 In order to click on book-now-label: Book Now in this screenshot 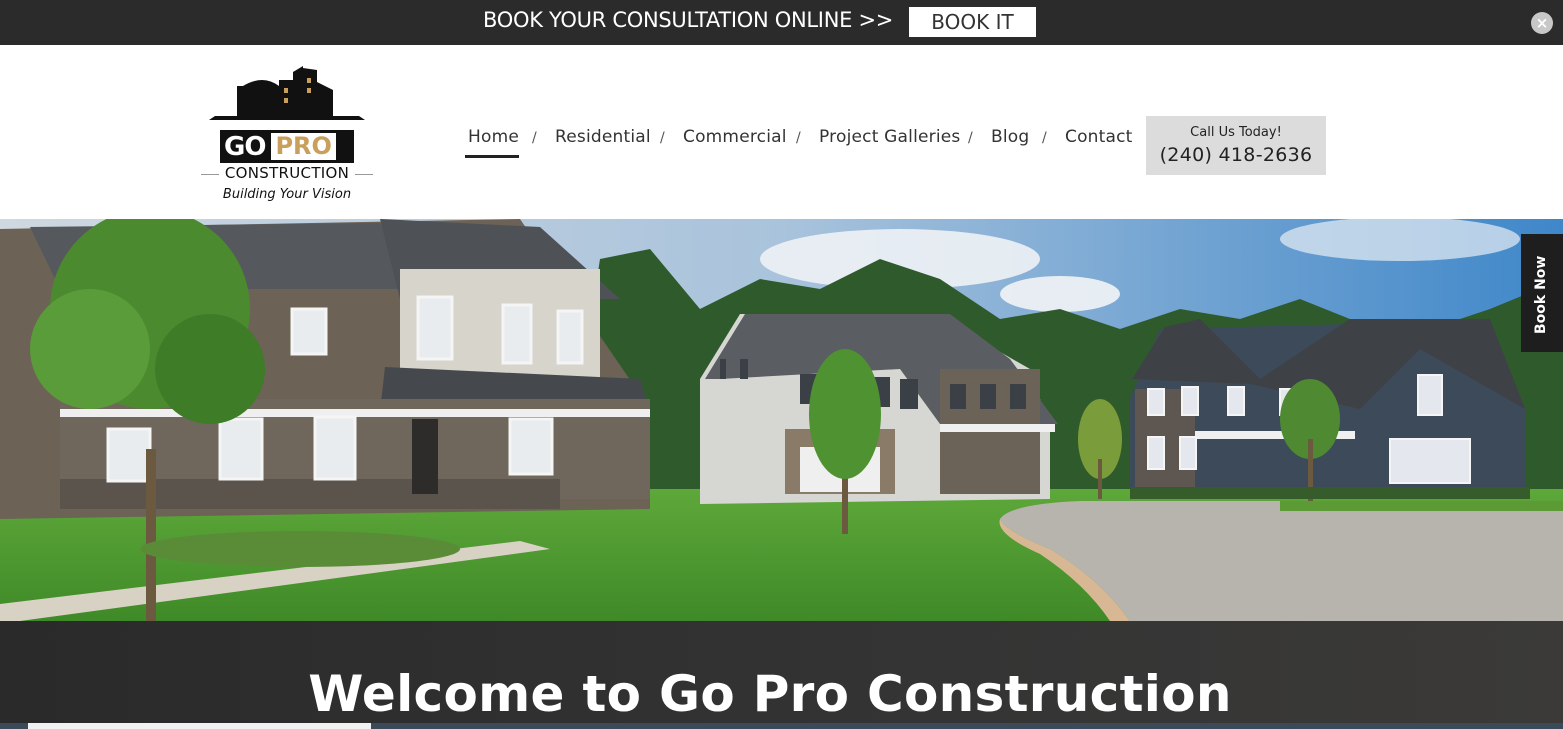, I will do `click(1541, 294)`.